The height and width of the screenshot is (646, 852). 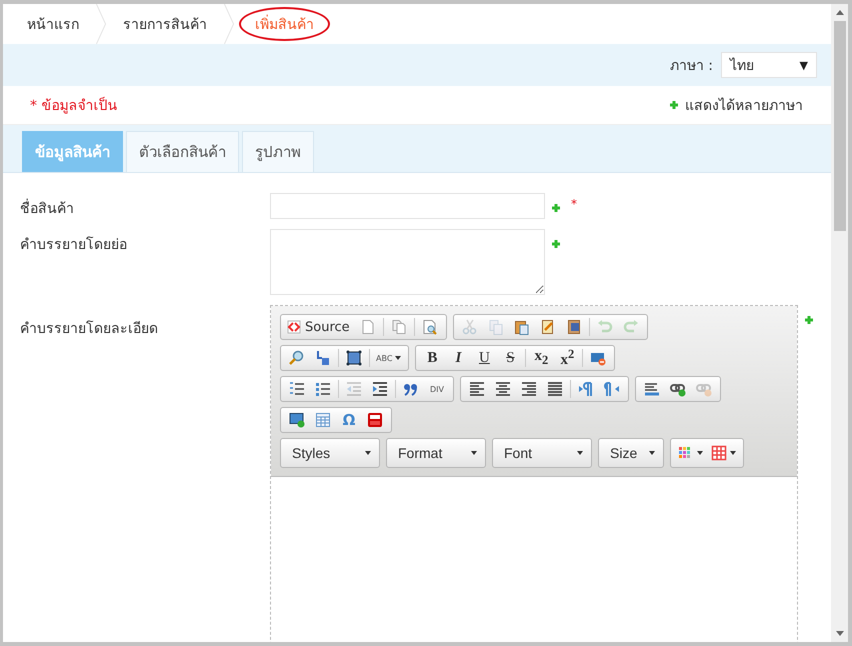 What do you see at coordinates (548, 327) in the screenshot?
I see `notepad-icon` at bounding box center [548, 327].